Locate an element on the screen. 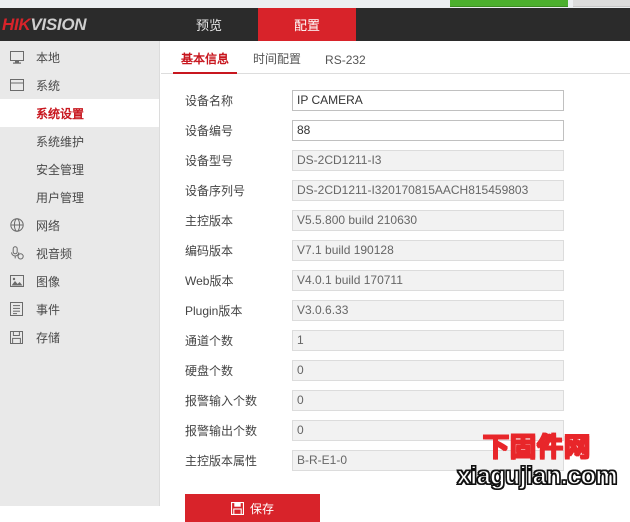  label-hdd-count: 硬盘个数 is located at coordinates (209, 370).